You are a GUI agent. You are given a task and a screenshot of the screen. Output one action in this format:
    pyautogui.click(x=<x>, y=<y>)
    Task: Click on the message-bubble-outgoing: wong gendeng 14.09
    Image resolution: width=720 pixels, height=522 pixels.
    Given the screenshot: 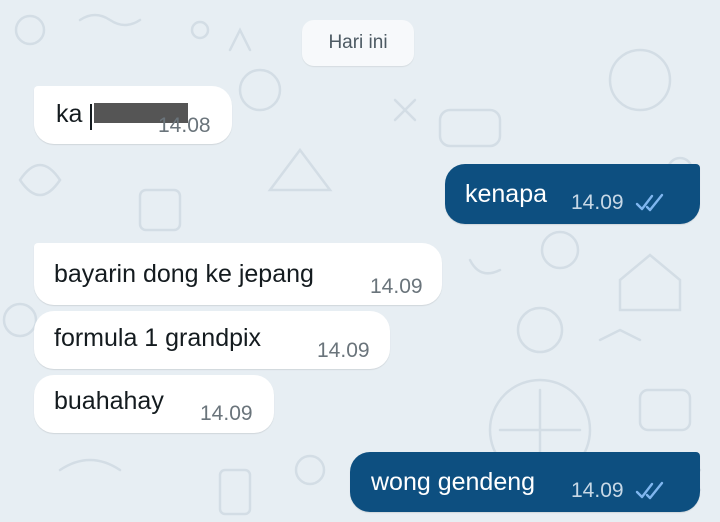 What is the action you would take?
    pyautogui.click(x=525, y=482)
    